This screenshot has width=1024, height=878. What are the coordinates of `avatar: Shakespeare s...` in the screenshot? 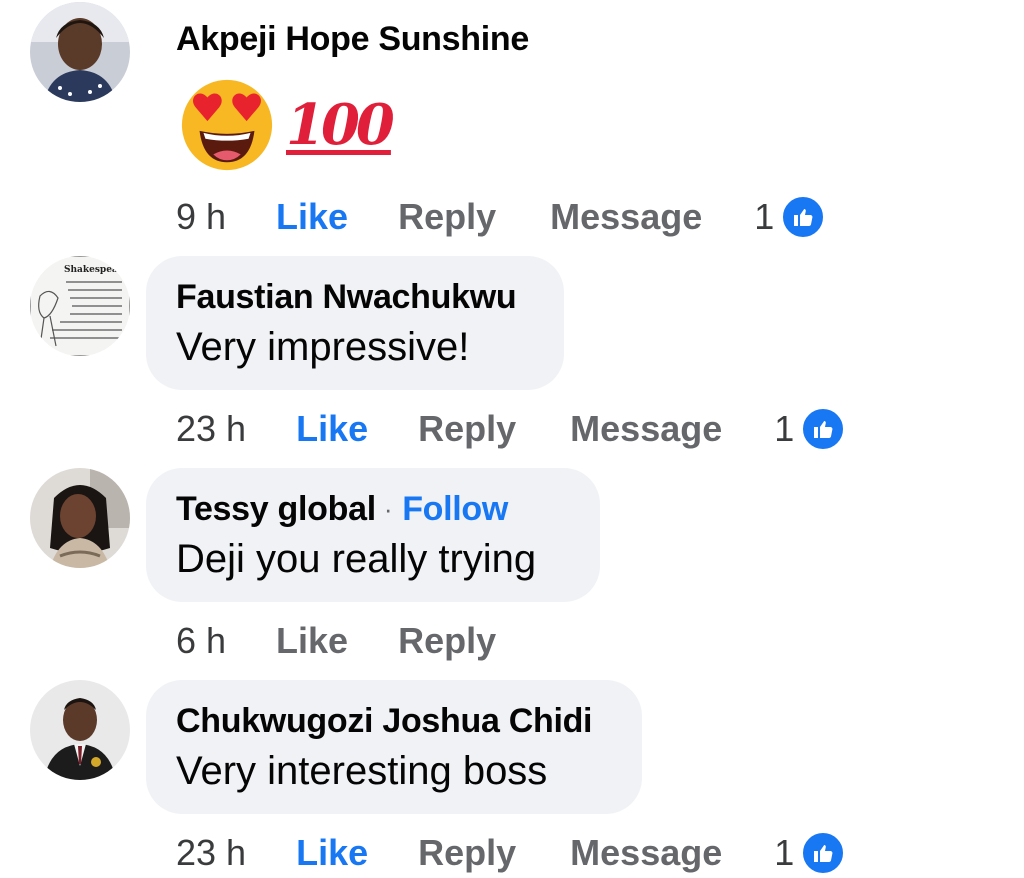 It's located at (80, 306).